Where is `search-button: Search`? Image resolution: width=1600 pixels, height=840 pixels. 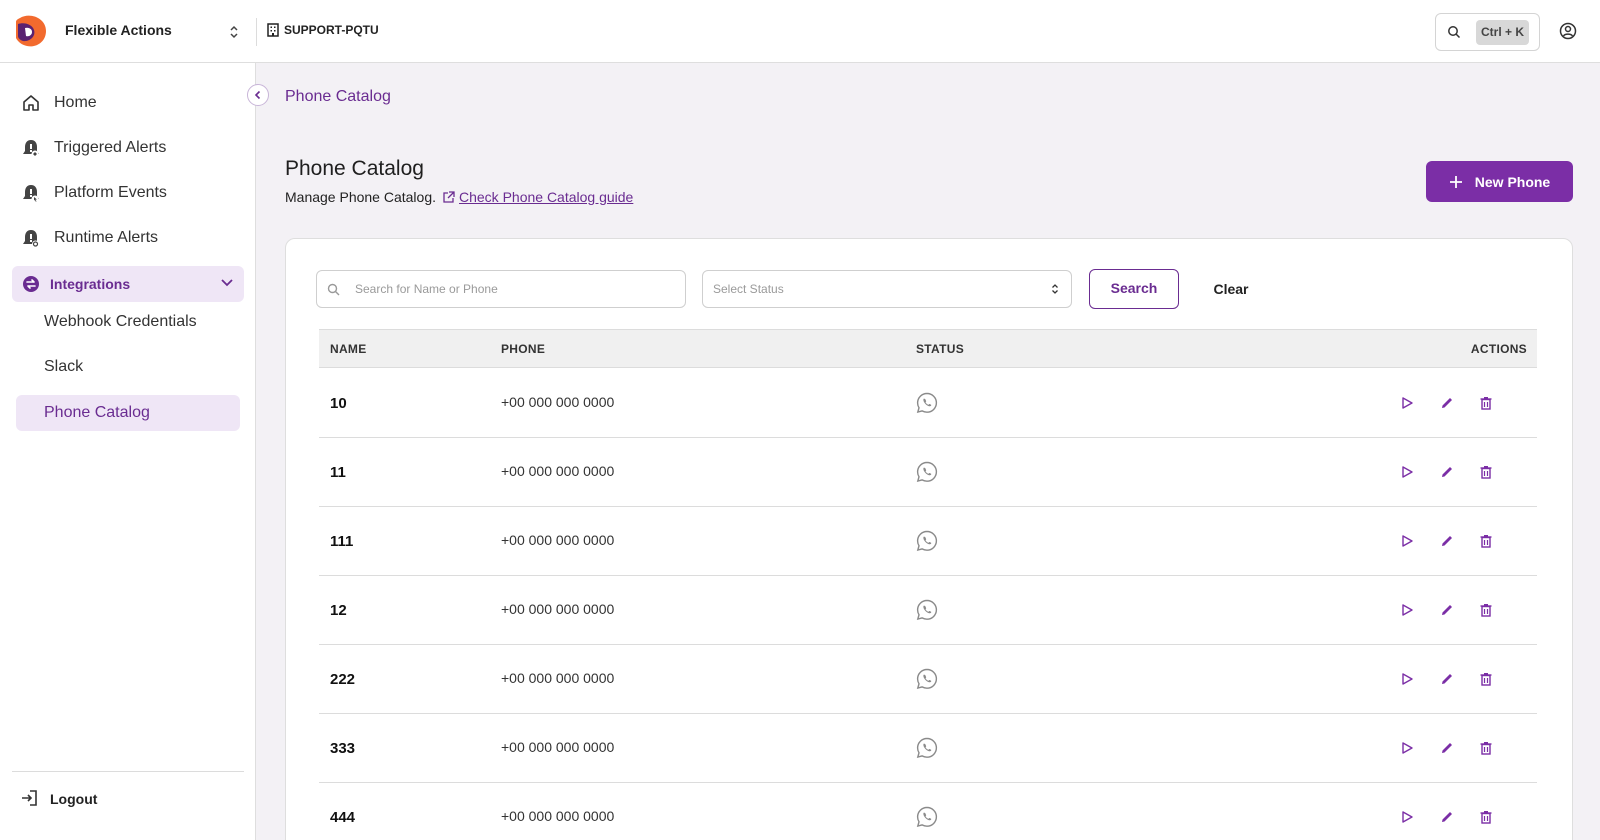
search-button: Search is located at coordinates (1134, 289).